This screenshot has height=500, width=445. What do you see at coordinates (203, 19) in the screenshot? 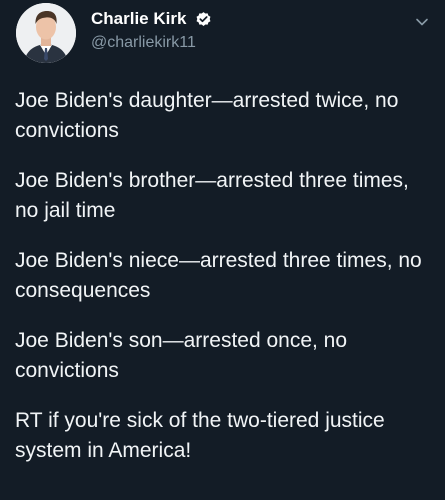
I see `verified-badge-icon` at bounding box center [203, 19].